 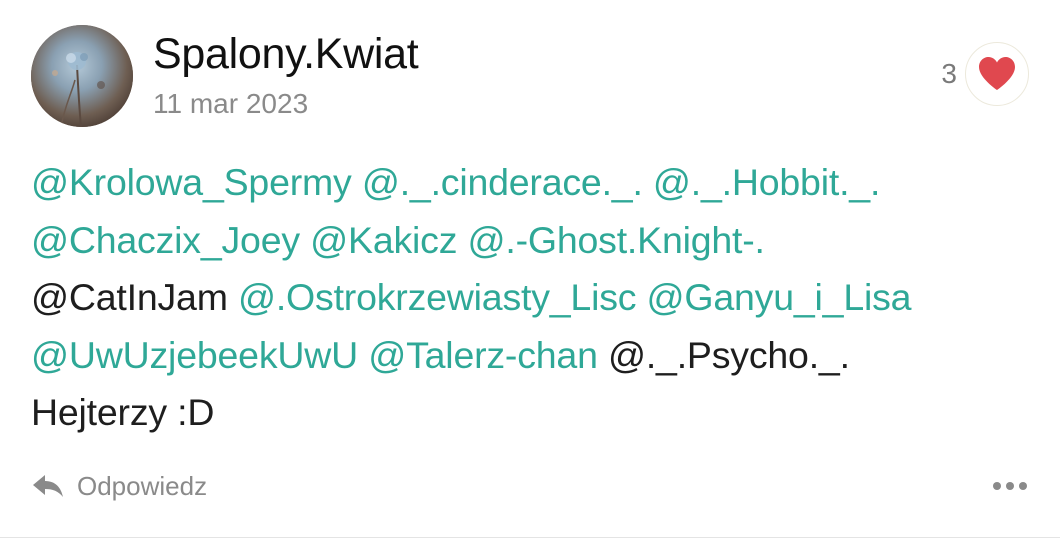 What do you see at coordinates (997, 486) in the screenshot?
I see `more-dots-icon` at bounding box center [997, 486].